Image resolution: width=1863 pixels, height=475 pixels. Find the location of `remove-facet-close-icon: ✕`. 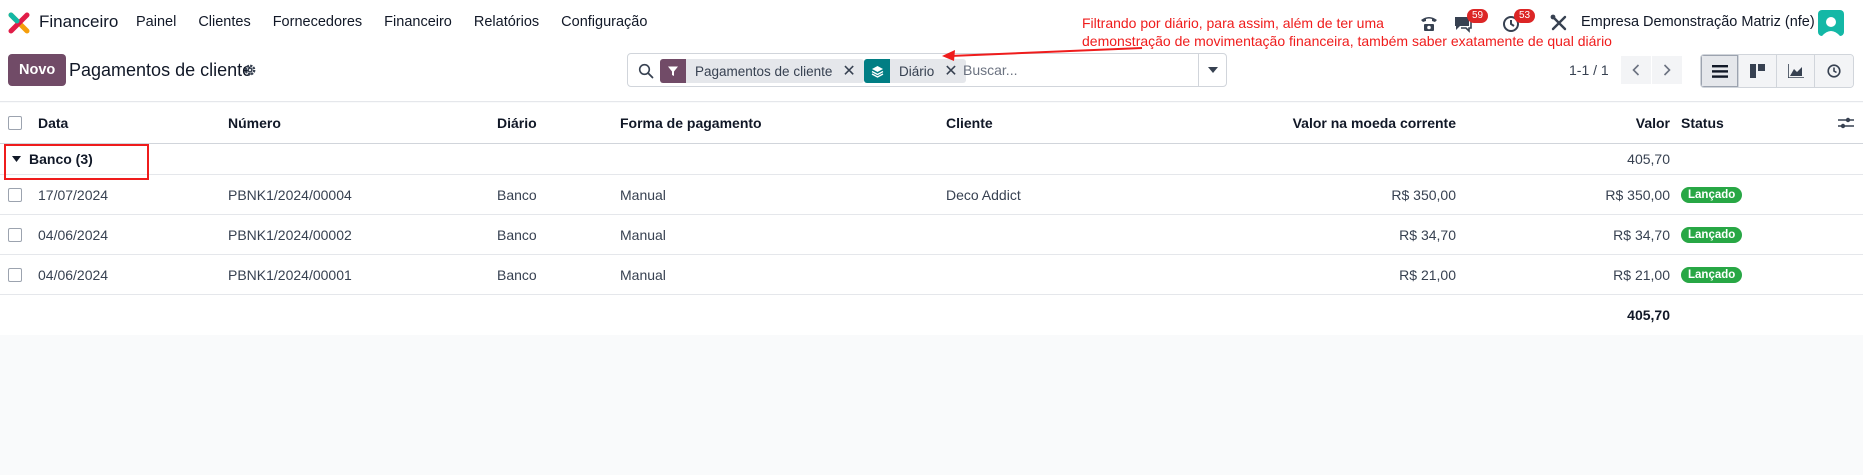

remove-facet-close-icon: ✕ is located at coordinates (851, 71).